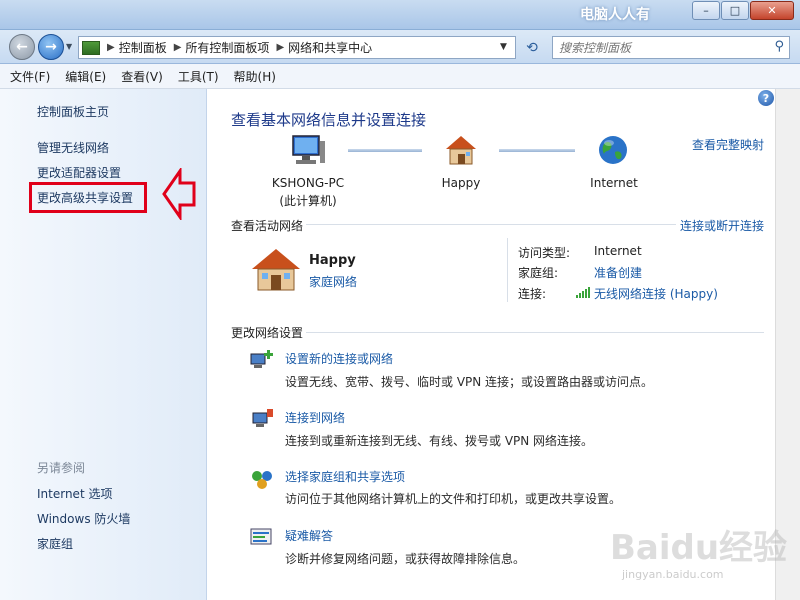 Image resolution: width=800 pixels, height=600 pixels. What do you see at coordinates (469, 382) in the screenshot?
I see `task-setup-connection-desc: 设置无线、宽带、拨号、临时或 VPN 连接；或设置路由器或访问点。` at bounding box center [469, 382].